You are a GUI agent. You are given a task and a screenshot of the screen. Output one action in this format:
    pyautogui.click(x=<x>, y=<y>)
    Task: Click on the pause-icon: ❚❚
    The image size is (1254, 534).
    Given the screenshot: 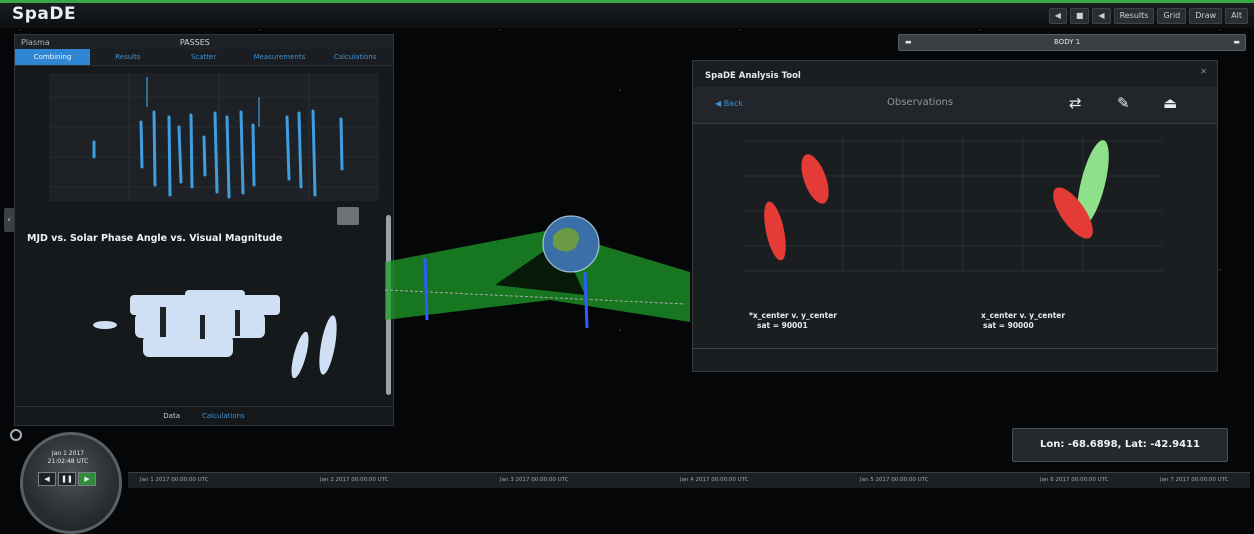 What is the action you would take?
    pyautogui.click(x=67, y=479)
    